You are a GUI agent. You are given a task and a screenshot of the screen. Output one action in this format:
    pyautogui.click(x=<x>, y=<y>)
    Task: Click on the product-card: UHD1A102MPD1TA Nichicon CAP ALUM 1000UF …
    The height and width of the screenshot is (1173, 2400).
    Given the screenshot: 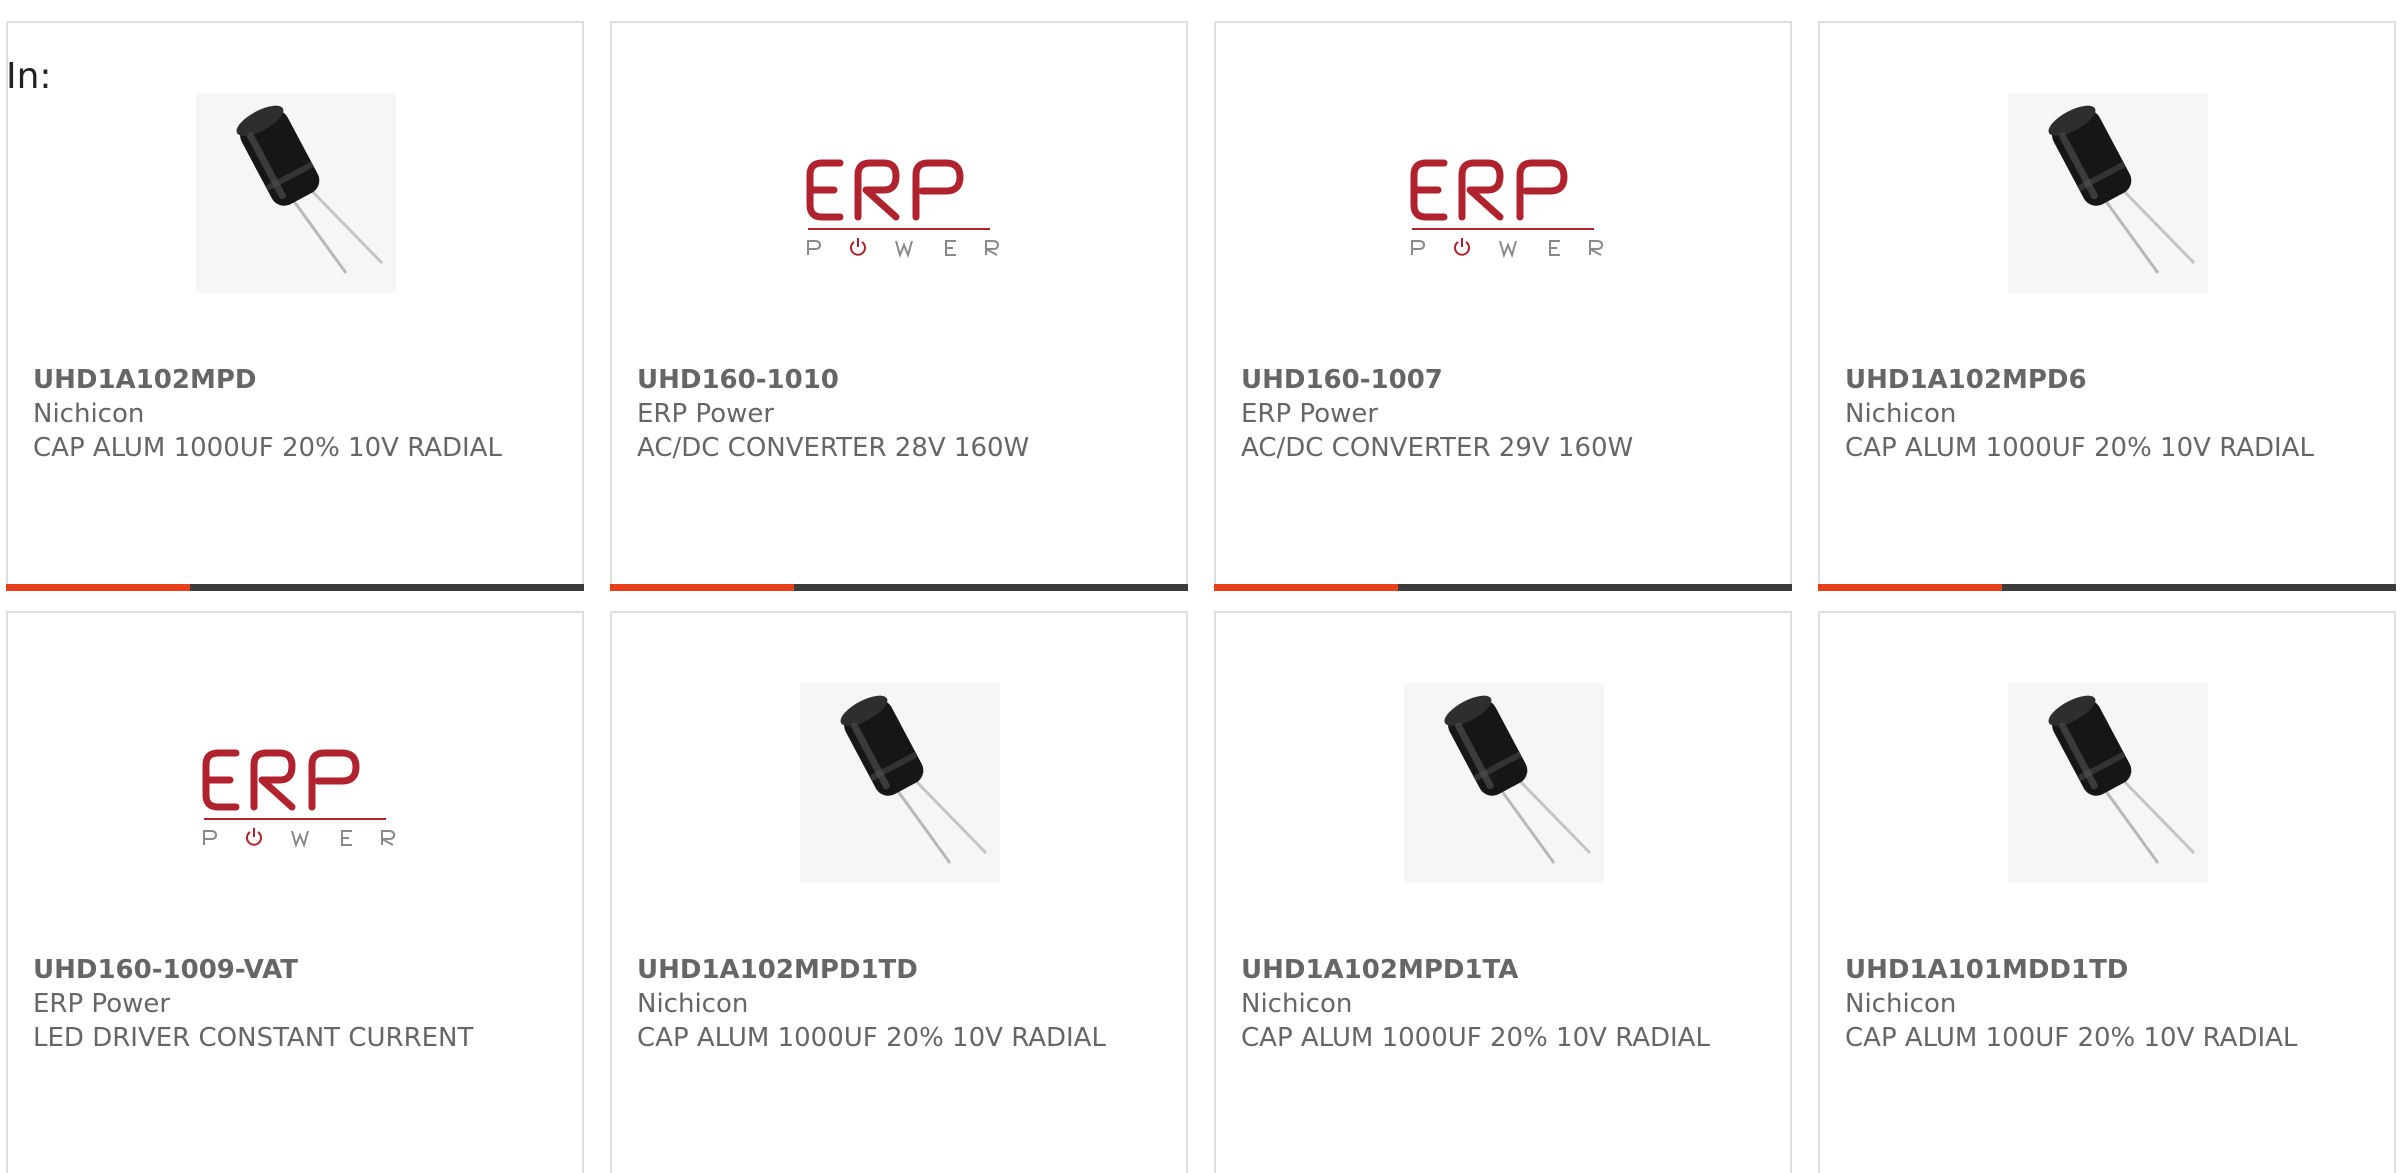 What is the action you would take?
    pyautogui.click(x=1503, y=892)
    